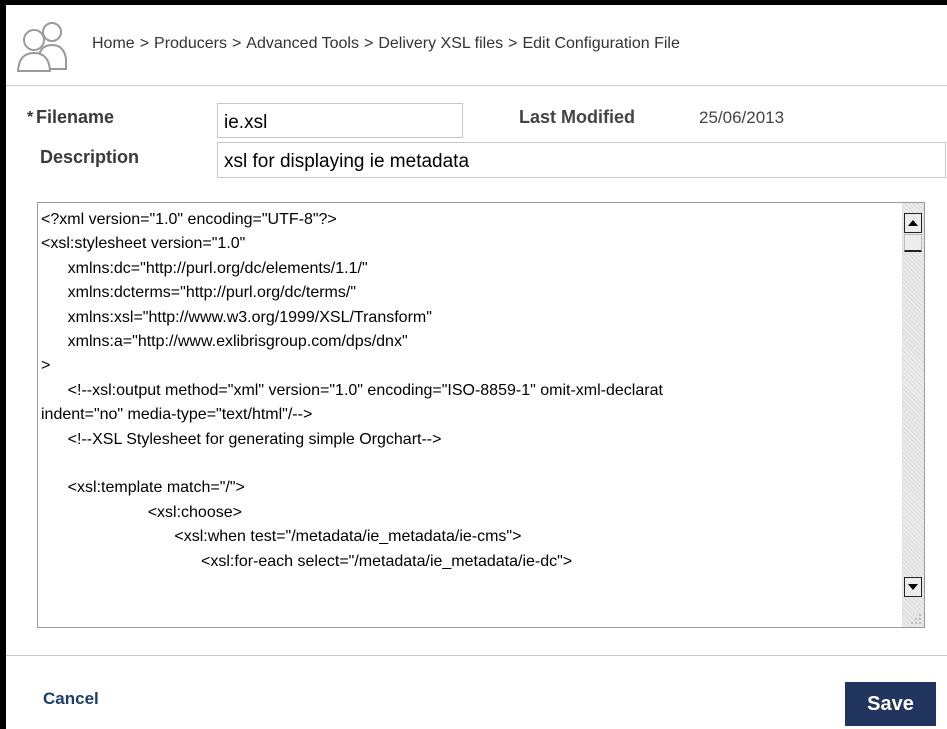  I want to click on scroll-up-button, so click(913, 223).